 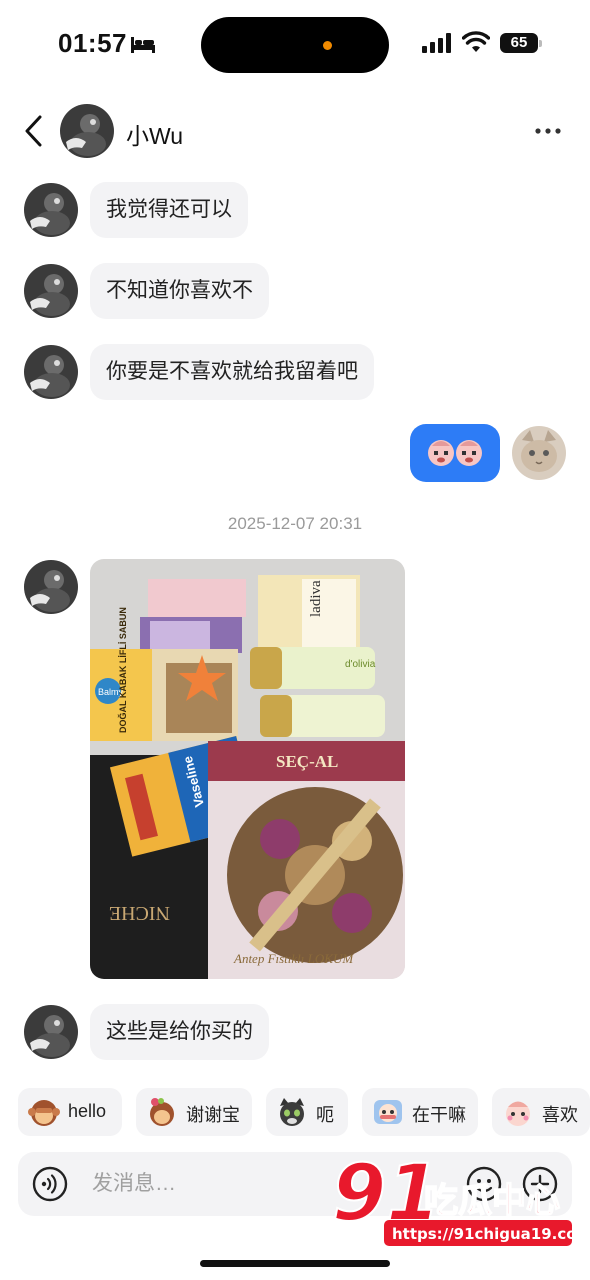 I want to click on quick-reply-chip: 谢谢宝, so click(x=194, y=1112).